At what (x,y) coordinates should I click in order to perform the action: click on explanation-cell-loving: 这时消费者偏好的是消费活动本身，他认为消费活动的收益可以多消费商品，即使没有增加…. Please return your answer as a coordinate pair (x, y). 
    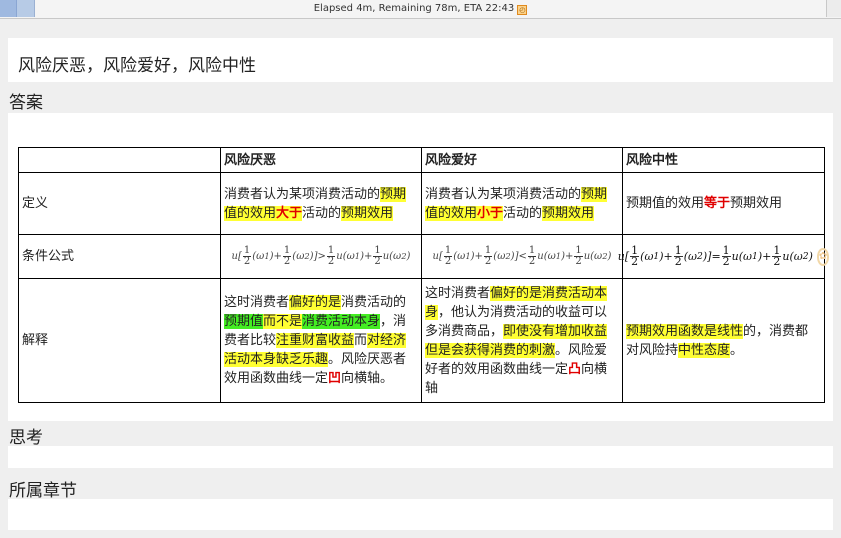
    Looking at the image, I should click on (522, 340).